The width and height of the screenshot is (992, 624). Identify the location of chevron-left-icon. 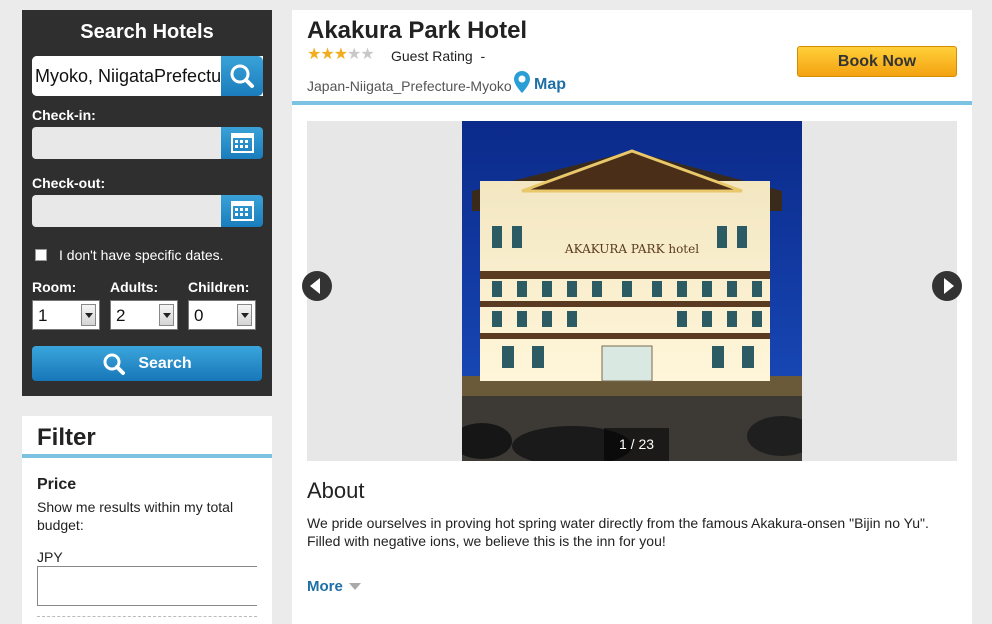
(317, 286).